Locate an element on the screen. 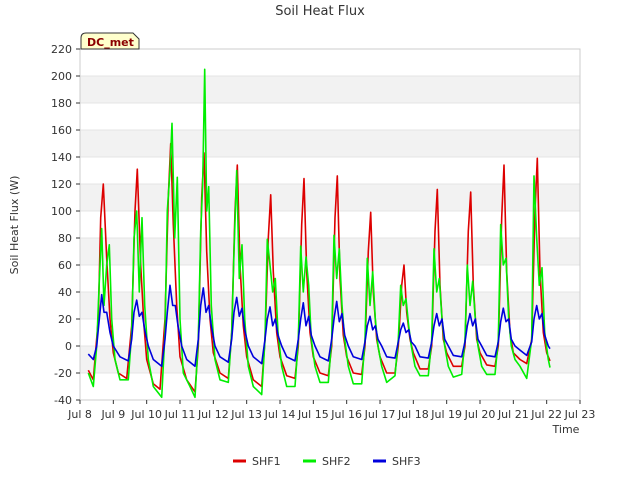  y-tick-label: 20 is located at coordinates (65, 319).